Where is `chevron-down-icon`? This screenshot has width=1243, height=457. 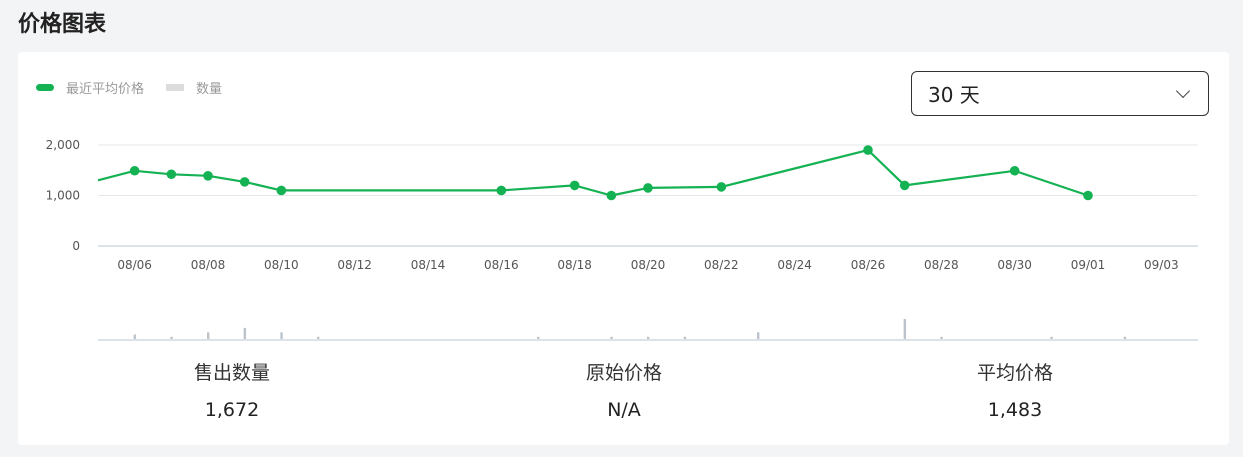
chevron-down-icon is located at coordinates (1183, 90).